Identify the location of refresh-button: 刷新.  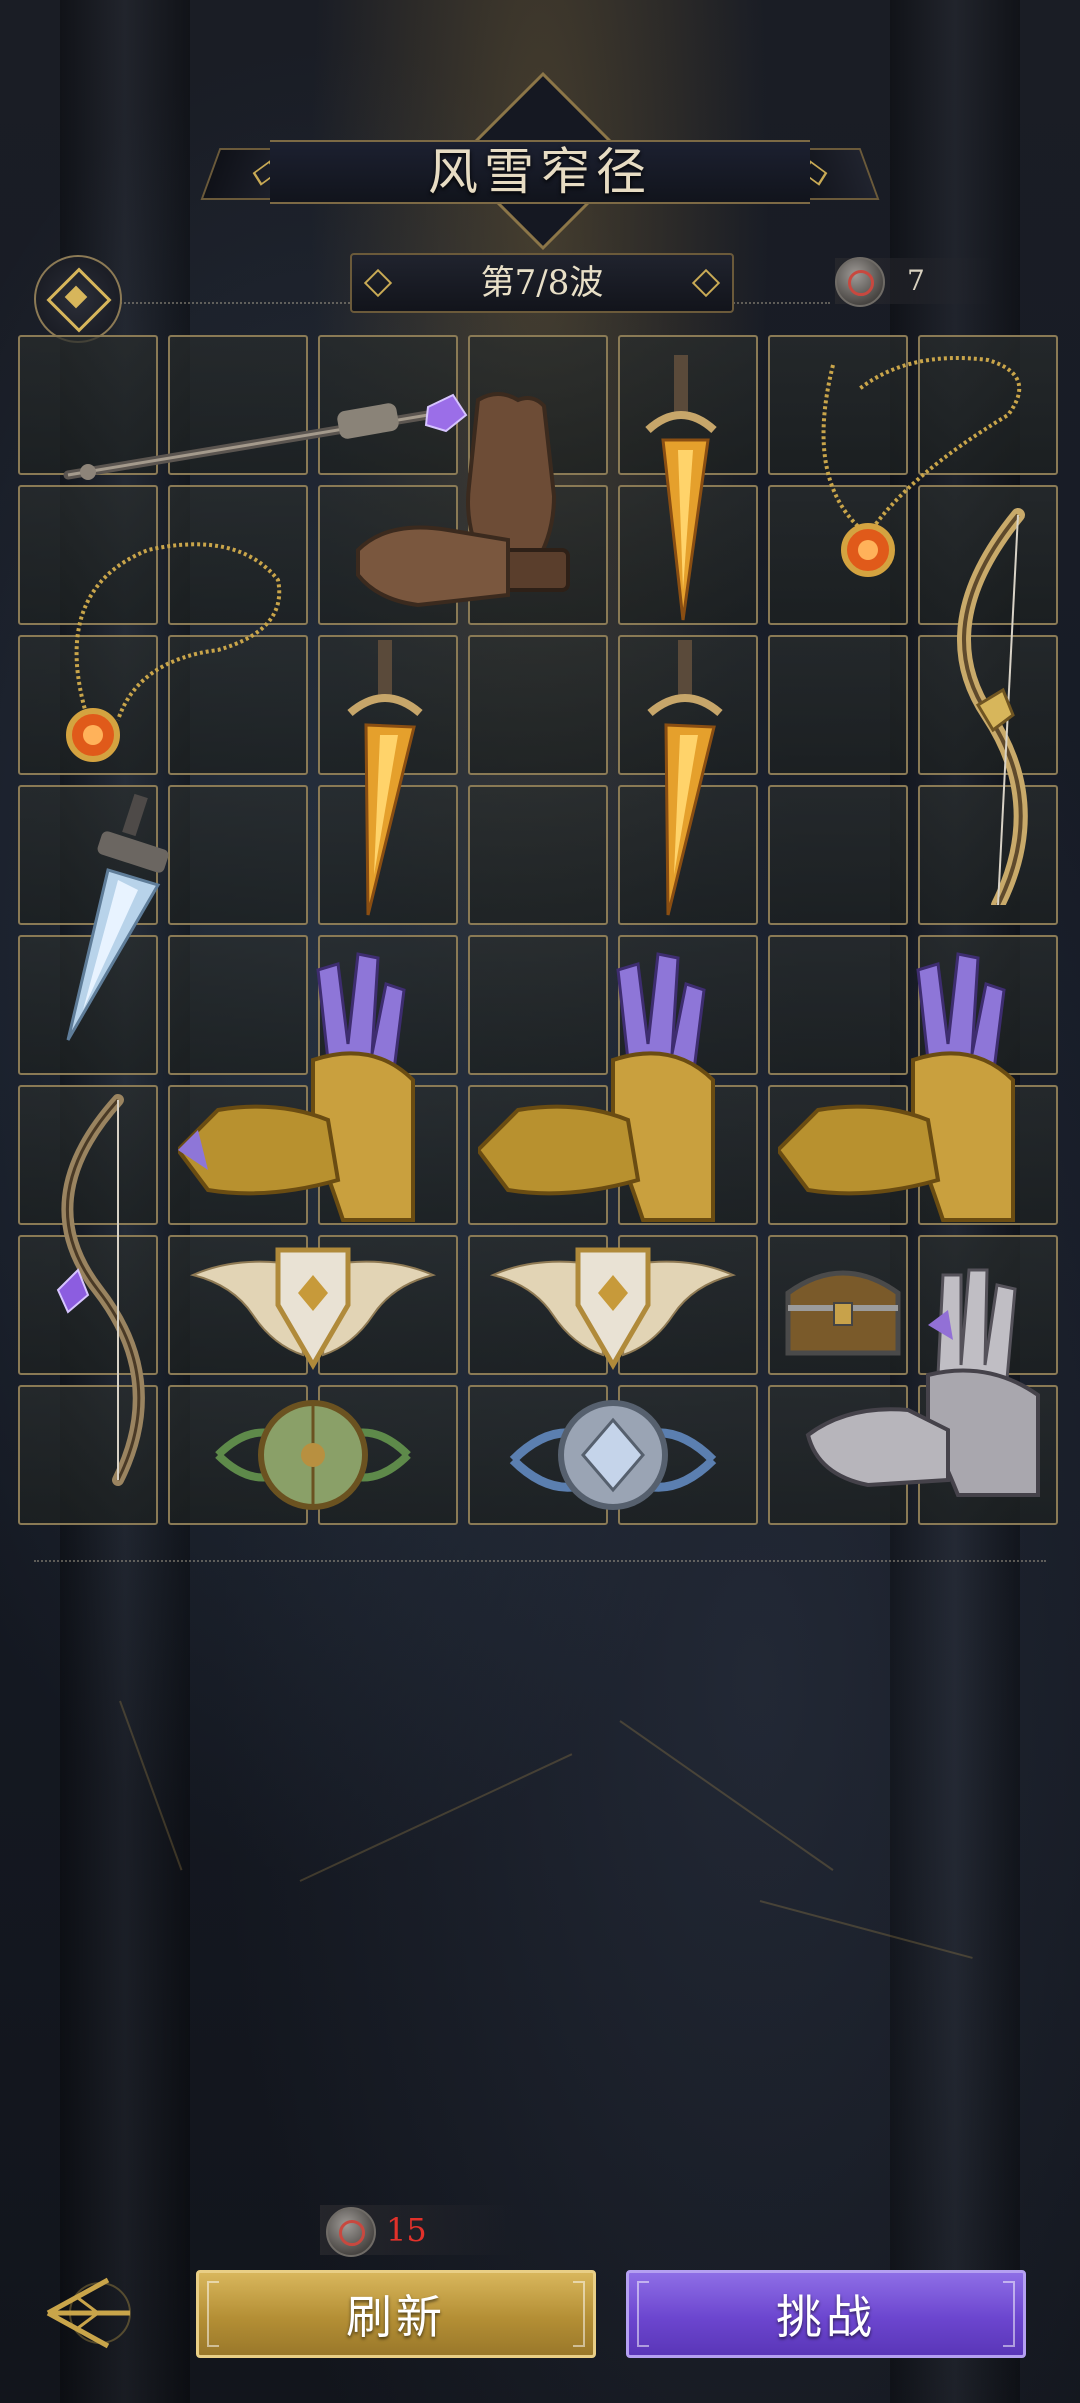
(396, 2314).